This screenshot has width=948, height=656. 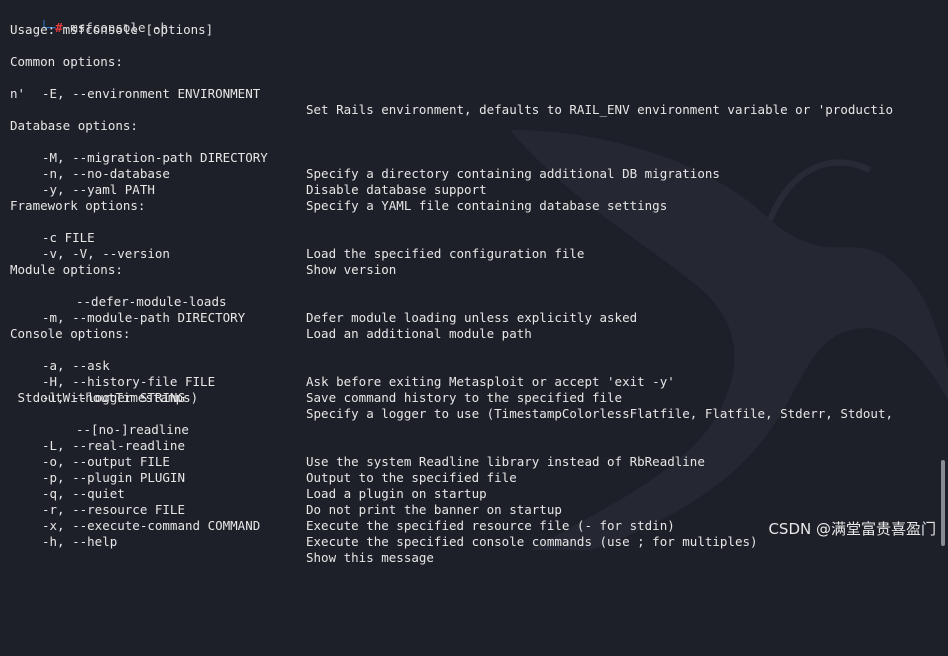 I want to click on option-desc: Disable database support, so click(x=396, y=189).